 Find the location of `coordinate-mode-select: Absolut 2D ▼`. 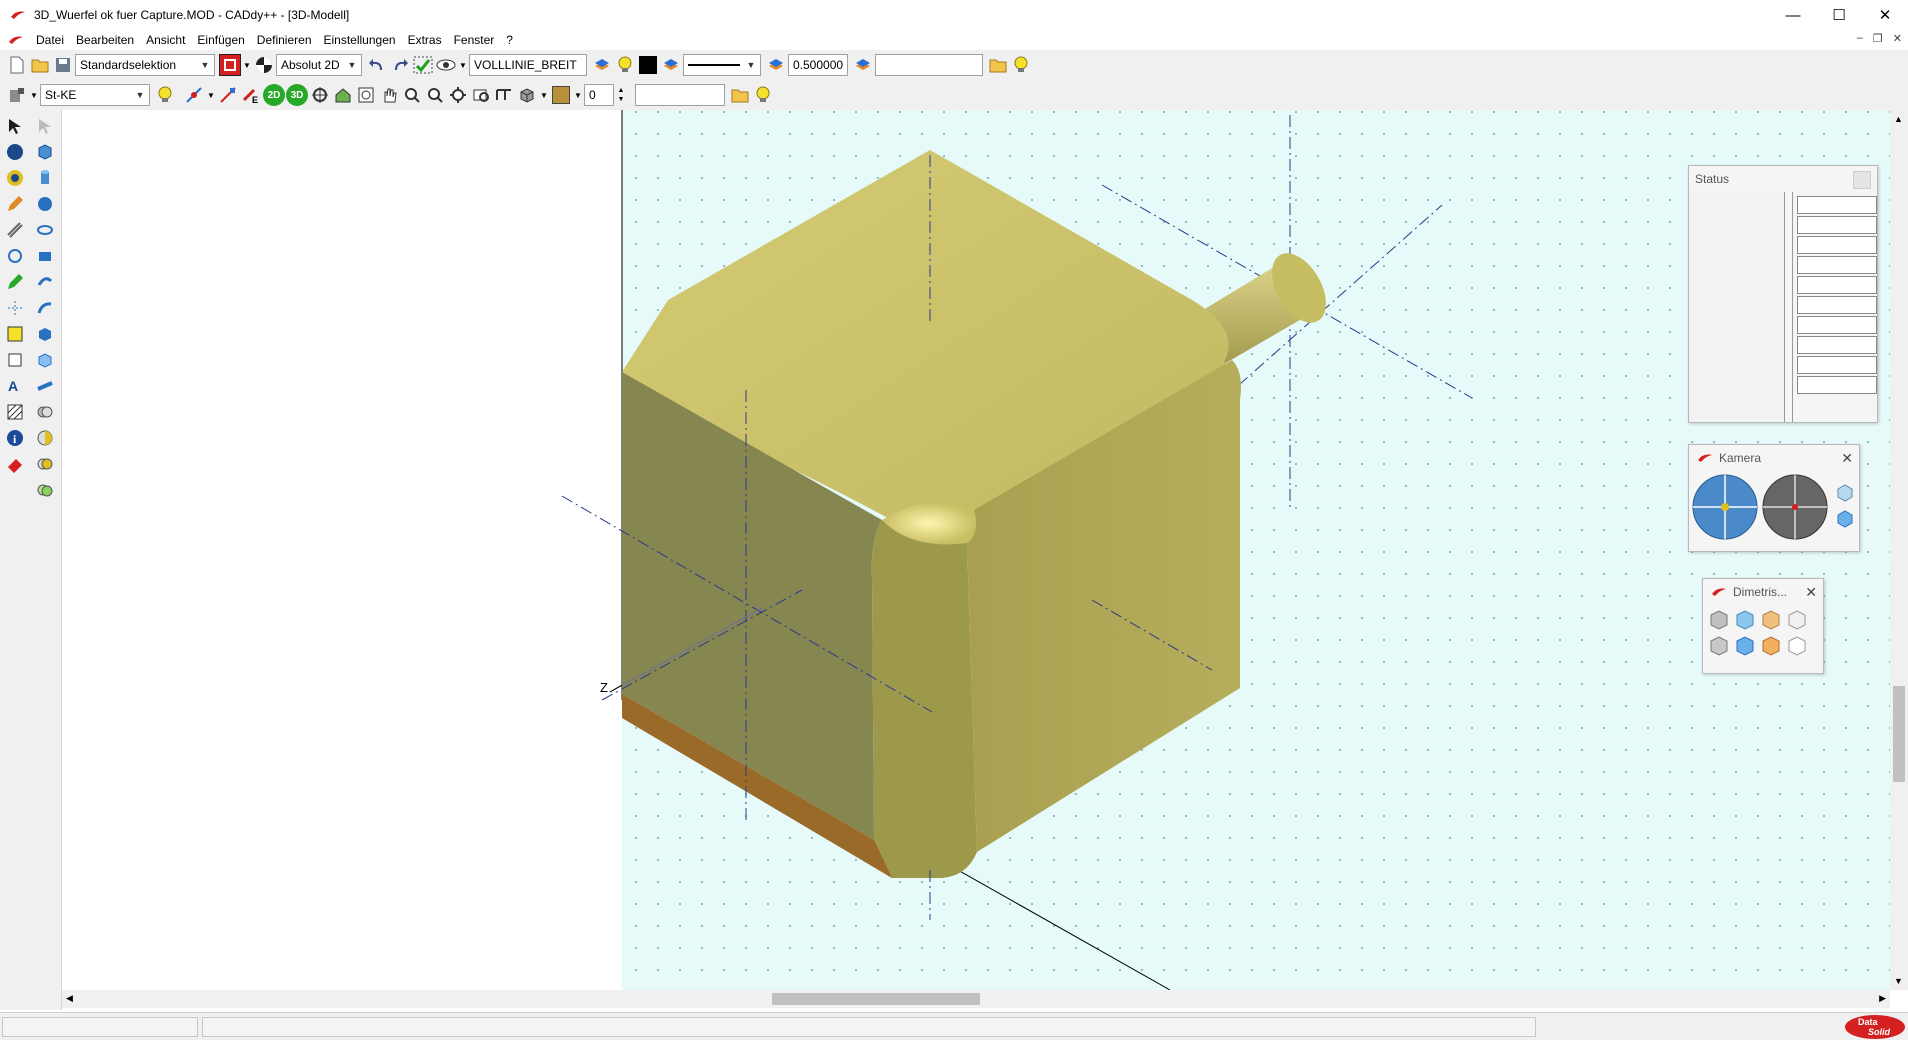

coordinate-mode-select: Absolut 2D ▼ is located at coordinates (319, 65).